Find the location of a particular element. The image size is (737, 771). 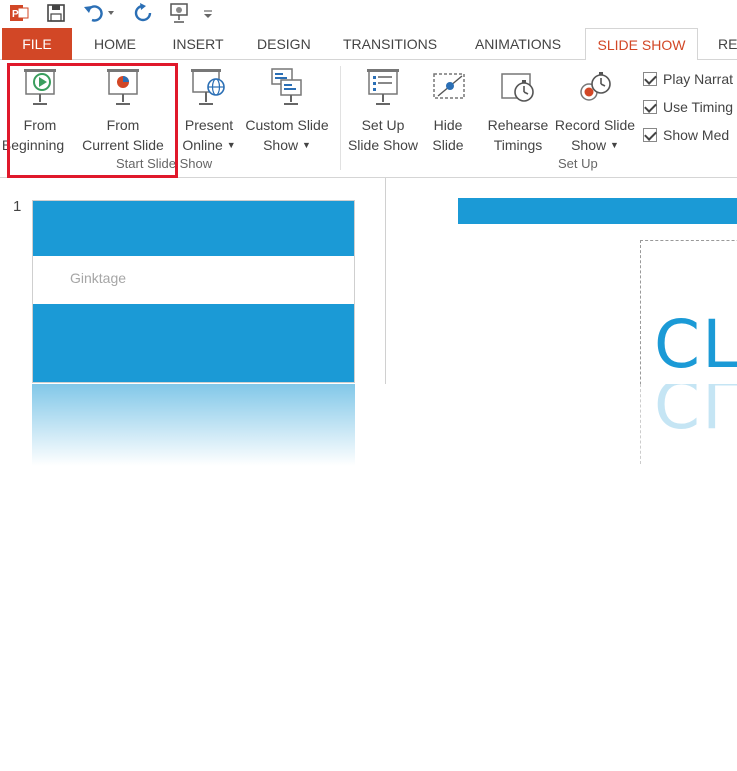

slide-thumbnail: Ginktage is located at coordinates (193, 291).